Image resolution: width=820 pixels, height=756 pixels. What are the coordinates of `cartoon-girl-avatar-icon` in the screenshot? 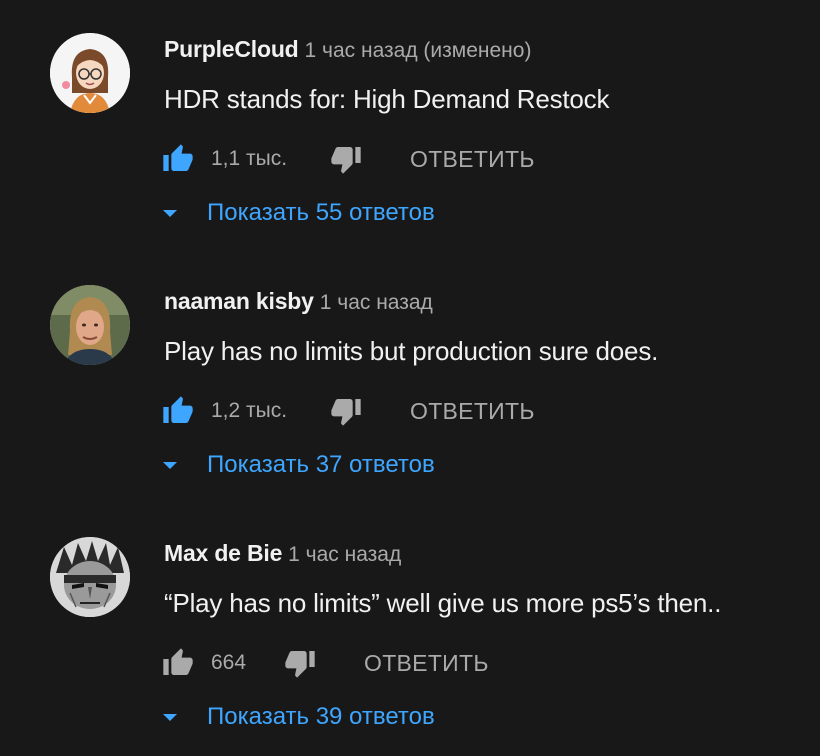 It's located at (90, 73).